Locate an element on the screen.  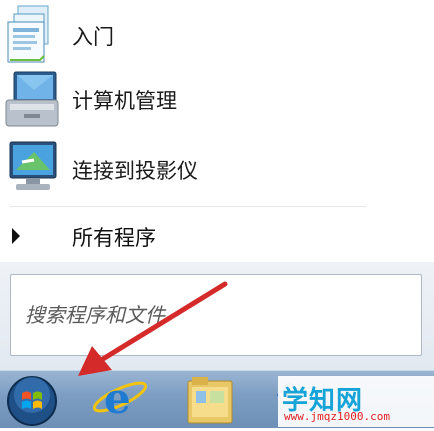
all-programs-label: 所有程序 is located at coordinates (114, 238).